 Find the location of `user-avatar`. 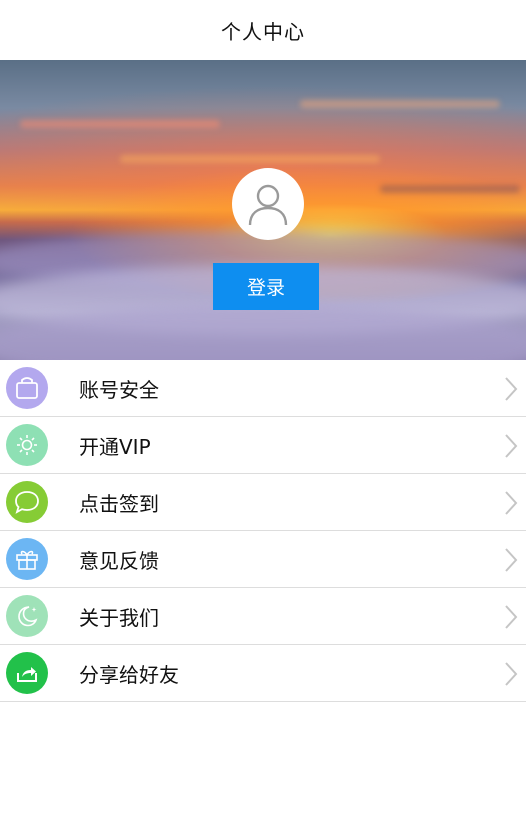

user-avatar is located at coordinates (268, 204).